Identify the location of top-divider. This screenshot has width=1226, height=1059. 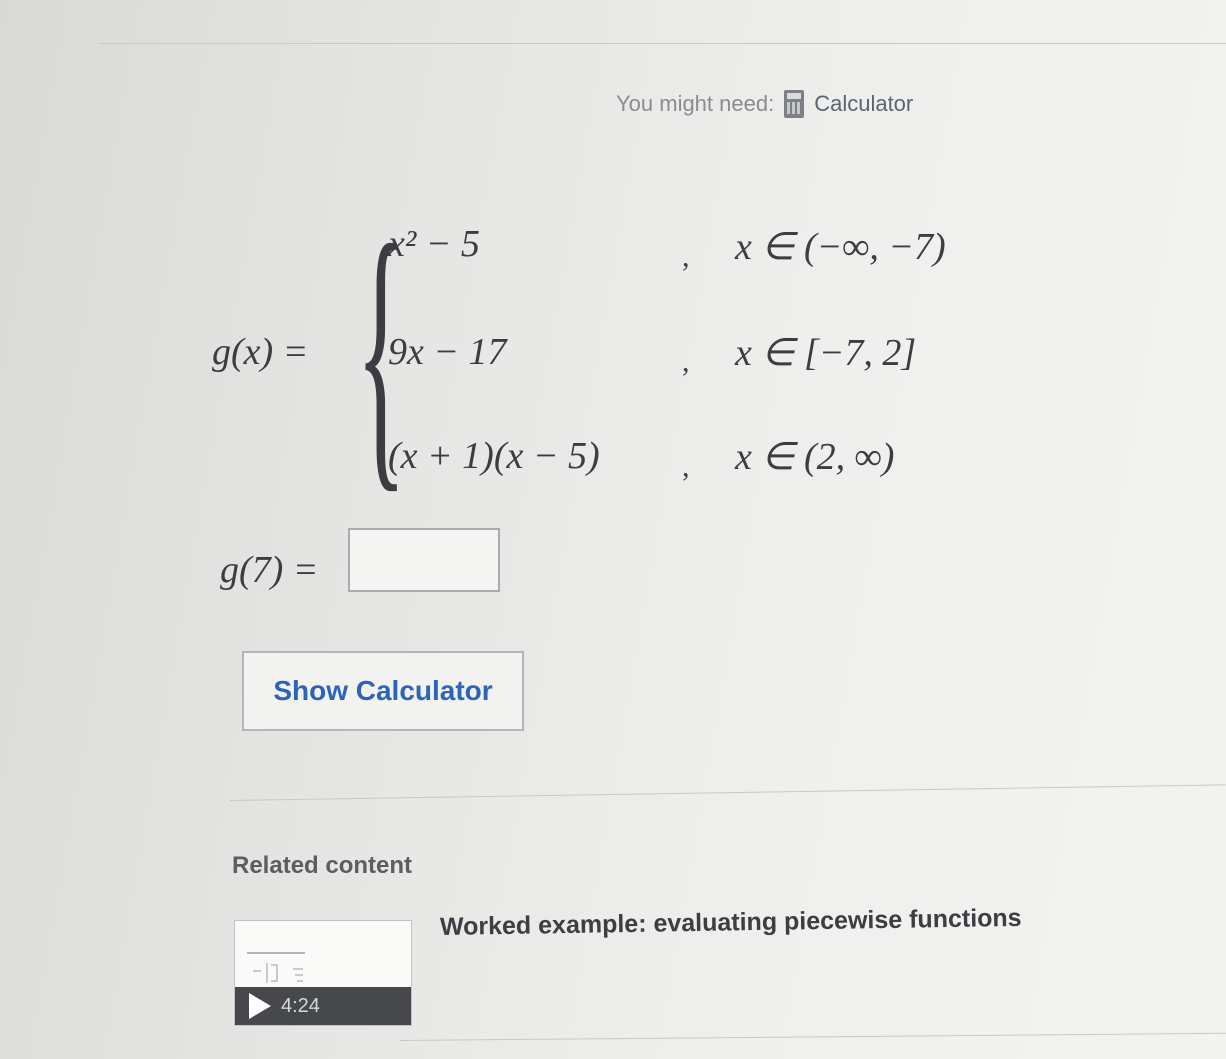
(663, 43).